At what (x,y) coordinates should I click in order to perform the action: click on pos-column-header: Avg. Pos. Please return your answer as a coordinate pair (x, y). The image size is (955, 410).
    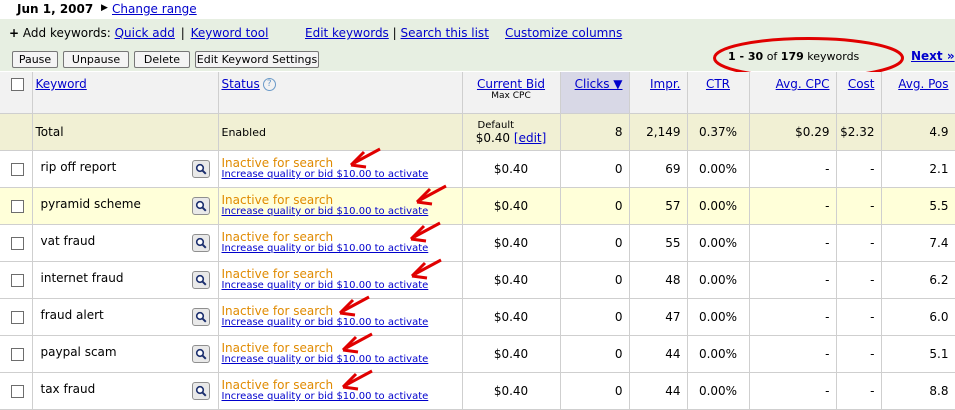
    Looking at the image, I should click on (923, 84).